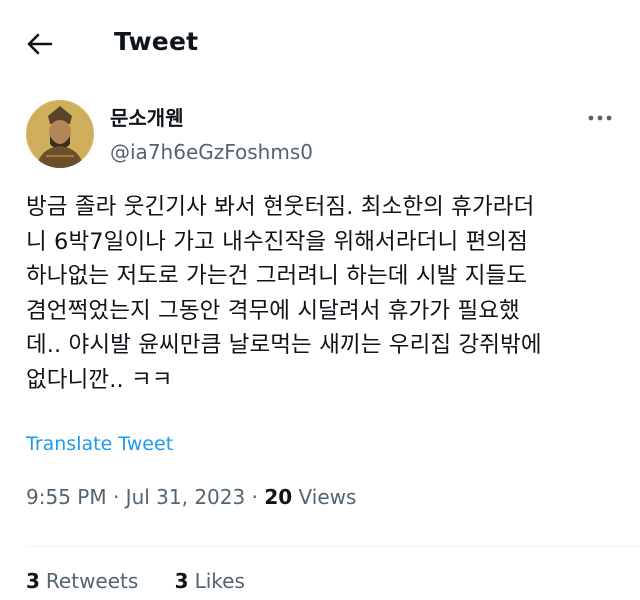 The image size is (640, 600). I want to click on tweet-author: 문소개웬 @ia7h6eGzFoshms0, so click(321, 135).